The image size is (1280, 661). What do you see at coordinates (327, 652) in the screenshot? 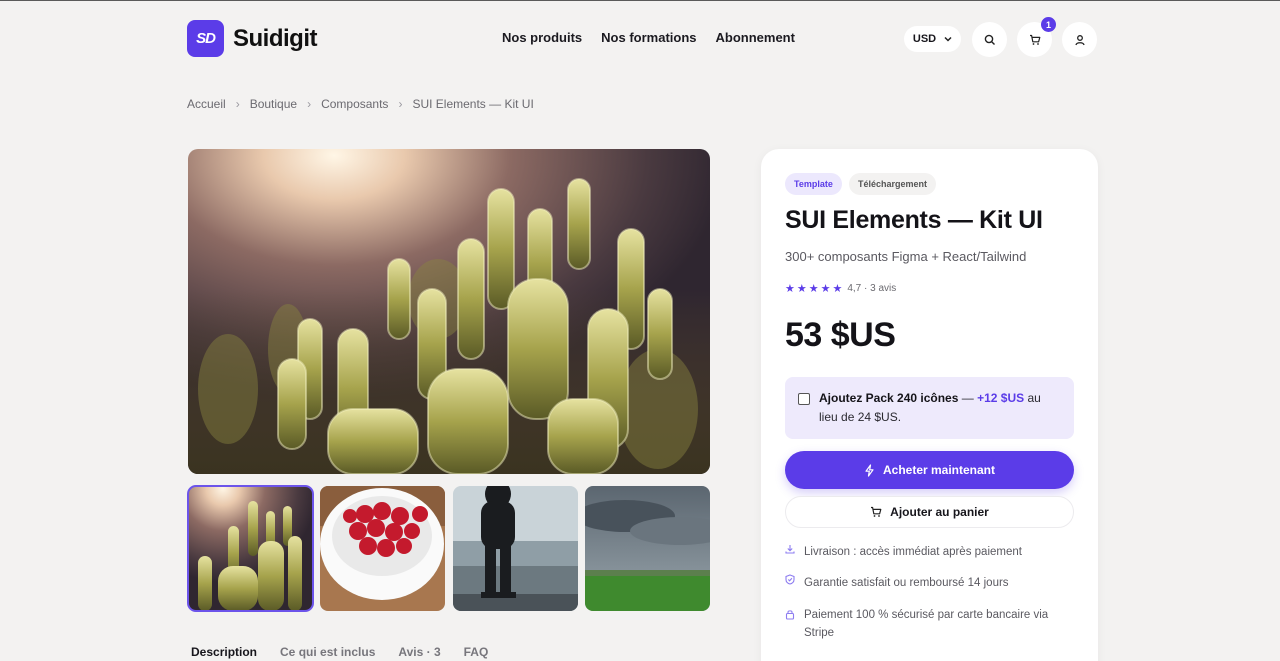
I see `tab-included: Ce qui est inclus` at bounding box center [327, 652].